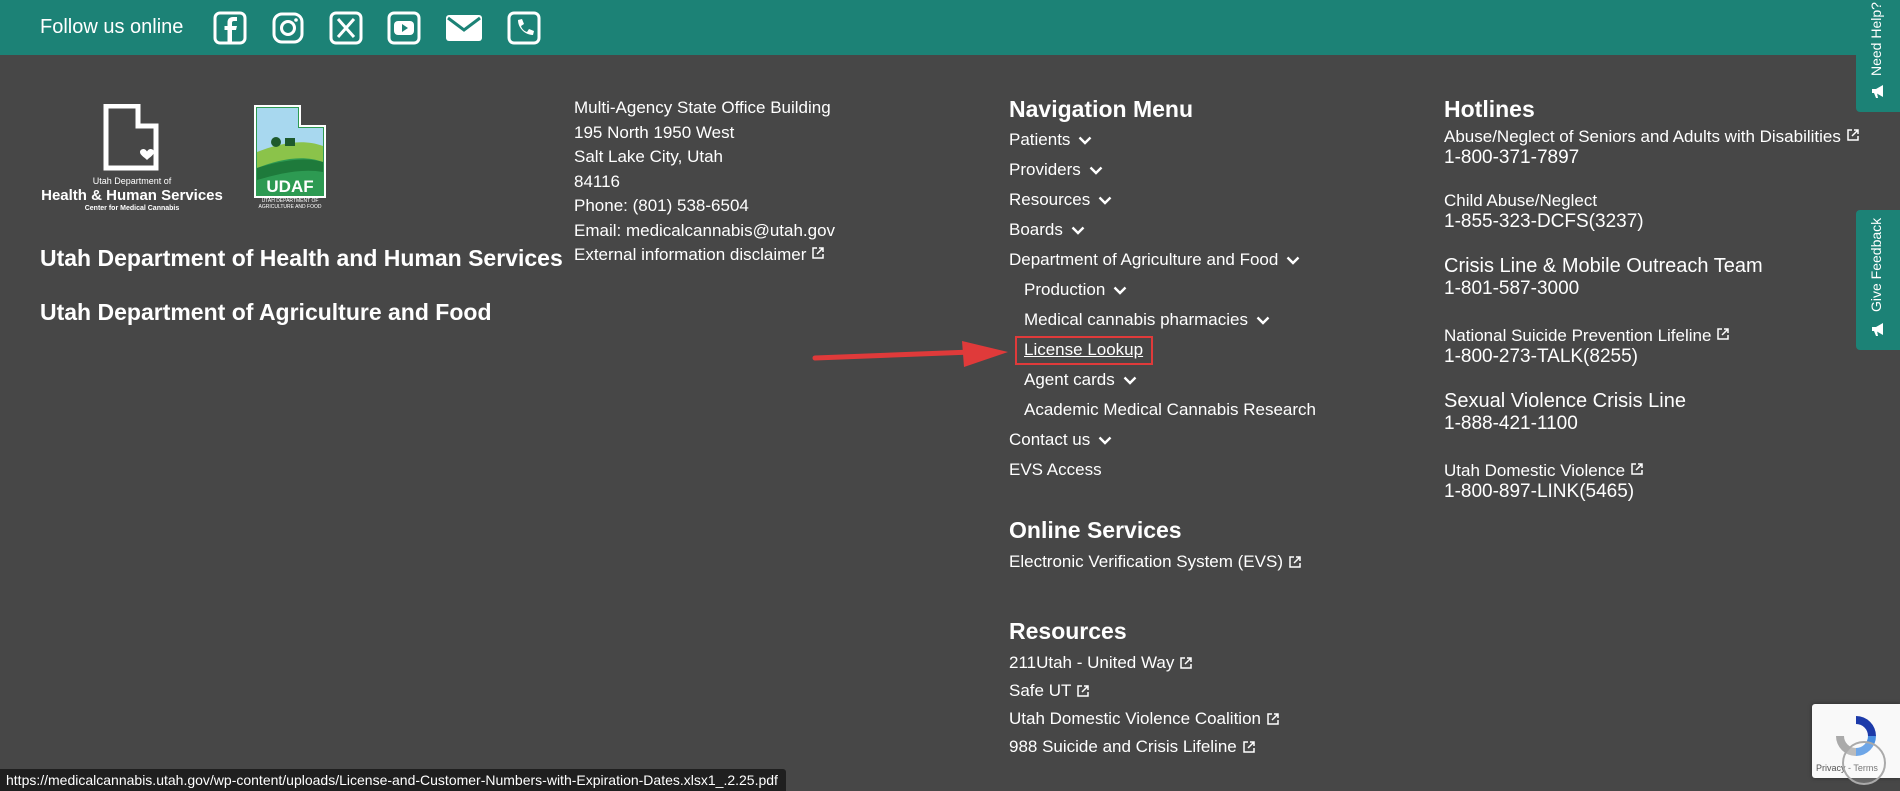 This screenshot has width=1900, height=791. I want to click on nav-item-label: Production, so click(1065, 289).